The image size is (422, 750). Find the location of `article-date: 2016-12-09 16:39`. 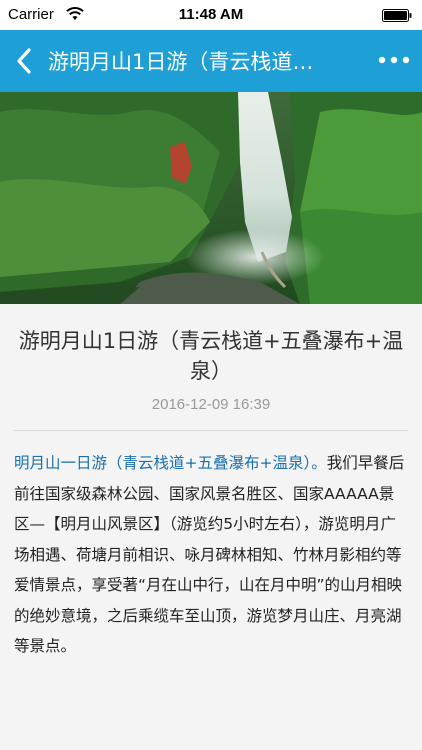

article-date: 2016-12-09 16:39 is located at coordinates (211, 404).